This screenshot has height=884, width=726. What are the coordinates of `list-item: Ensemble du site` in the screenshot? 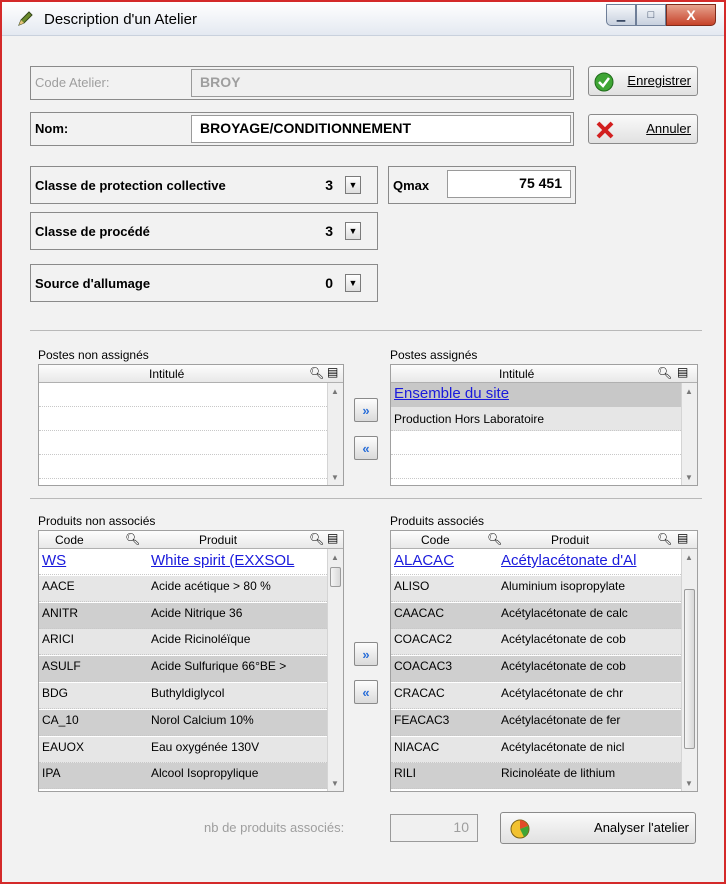 It's located at (536, 395).